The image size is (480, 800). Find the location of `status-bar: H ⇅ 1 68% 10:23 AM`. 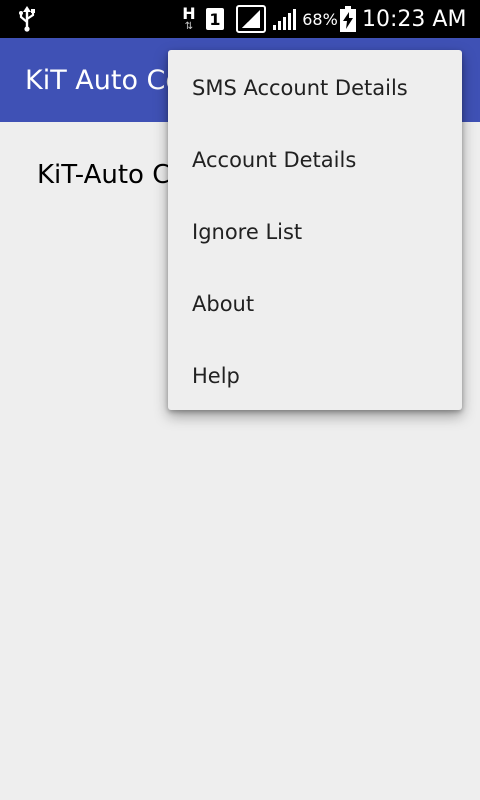

status-bar: H ⇅ 1 68% 10:23 AM is located at coordinates (240, 19).